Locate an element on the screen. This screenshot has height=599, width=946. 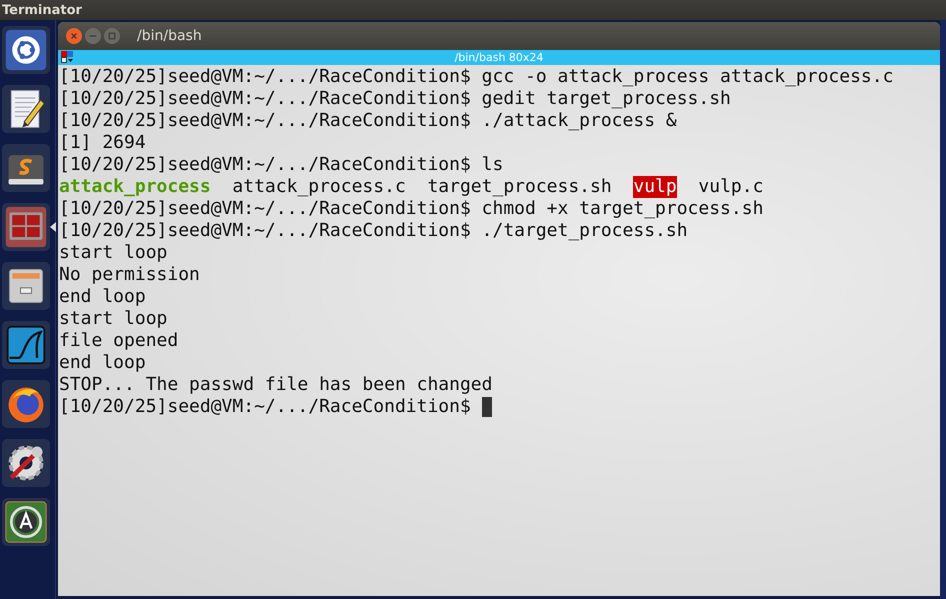
terminal-text: attack_process.c target_process.sh is located at coordinates (422, 187).